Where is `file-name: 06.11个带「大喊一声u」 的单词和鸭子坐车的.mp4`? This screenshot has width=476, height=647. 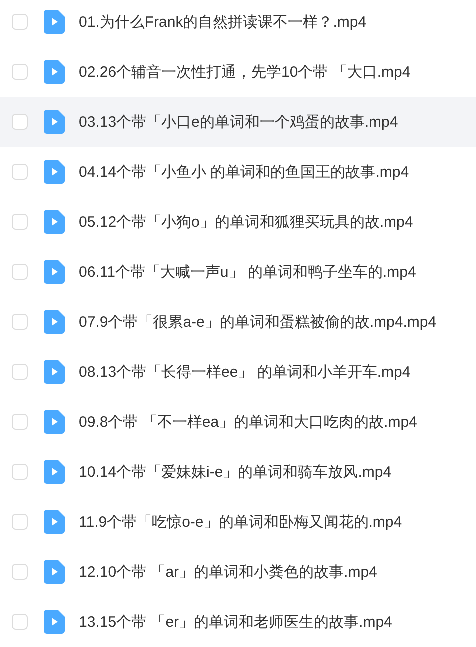 file-name: 06.11个带「大喊一声u」 的单词和鸭子坐车的.mp4 is located at coordinates (247, 272).